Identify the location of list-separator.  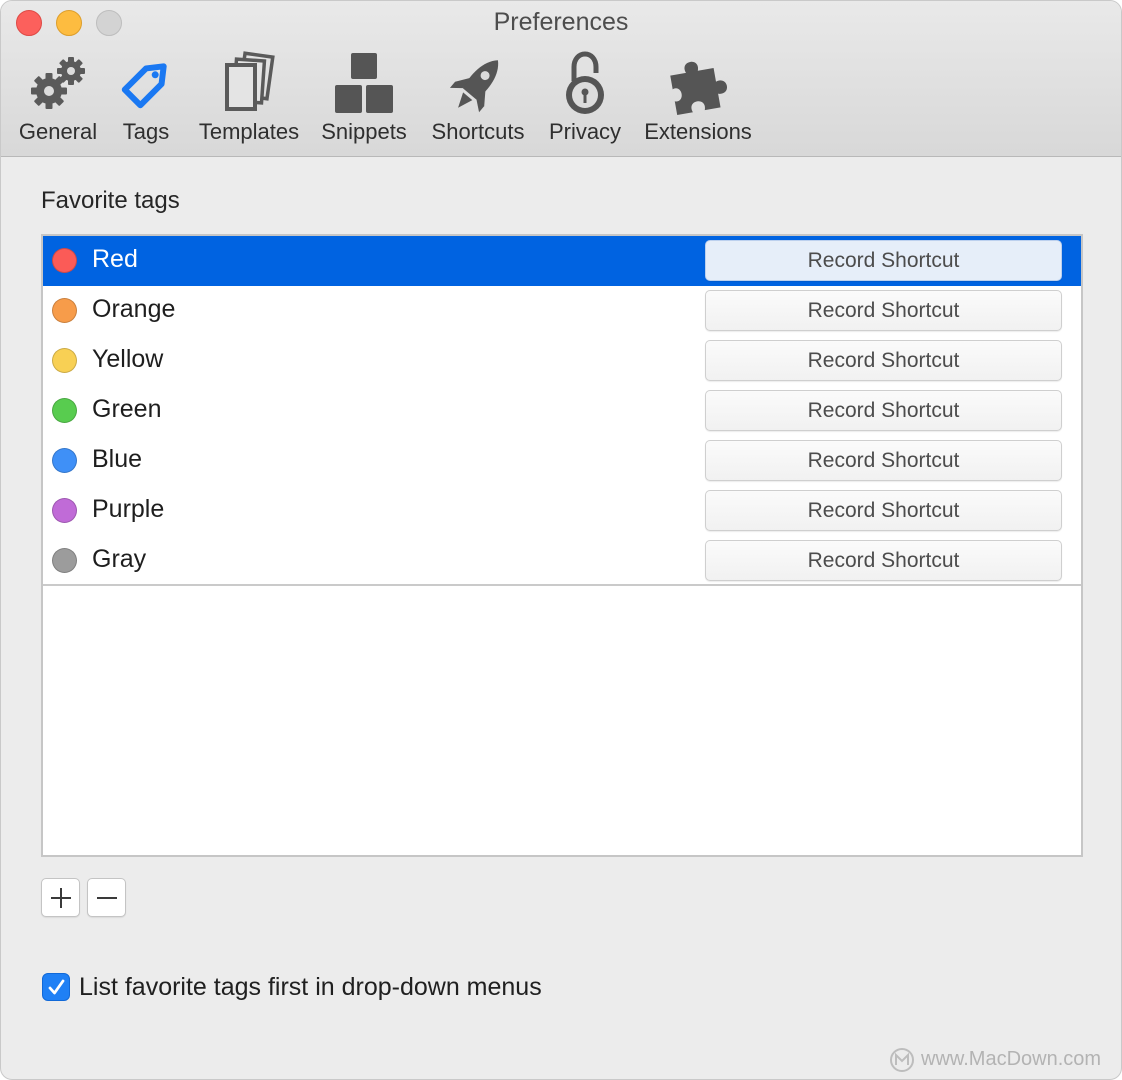
(562, 585).